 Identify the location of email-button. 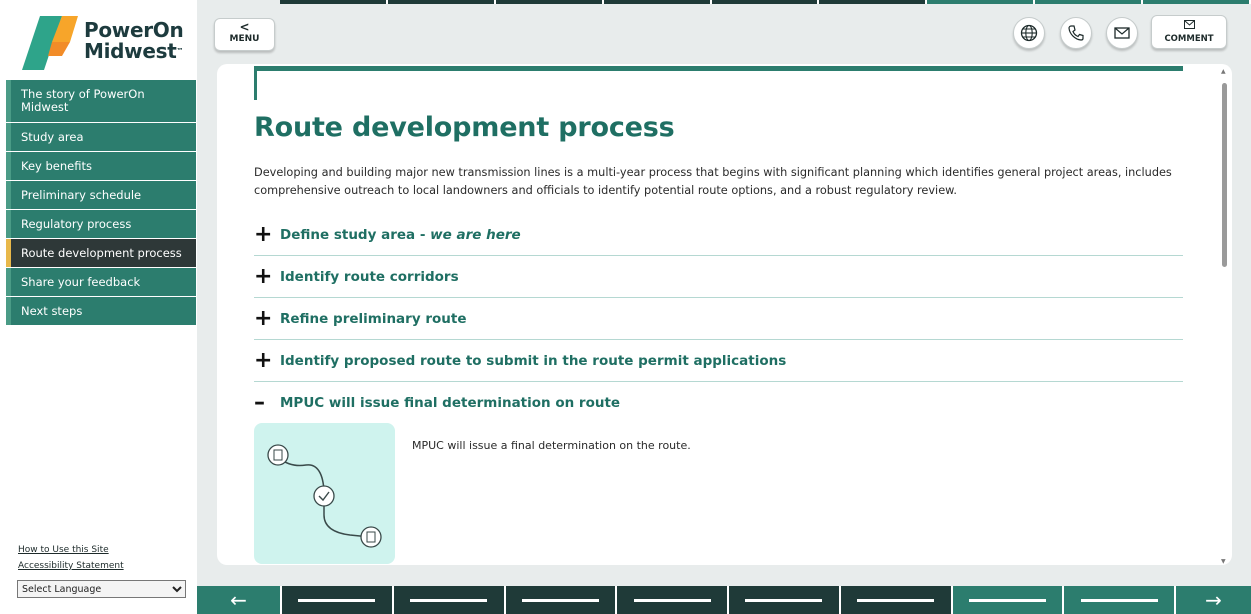
(1122, 33).